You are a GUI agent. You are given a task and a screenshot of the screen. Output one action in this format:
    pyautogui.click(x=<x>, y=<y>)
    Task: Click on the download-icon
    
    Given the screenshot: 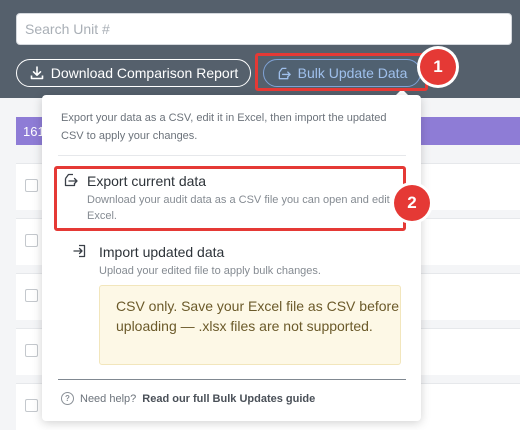 What is the action you would take?
    pyautogui.click(x=37, y=73)
    